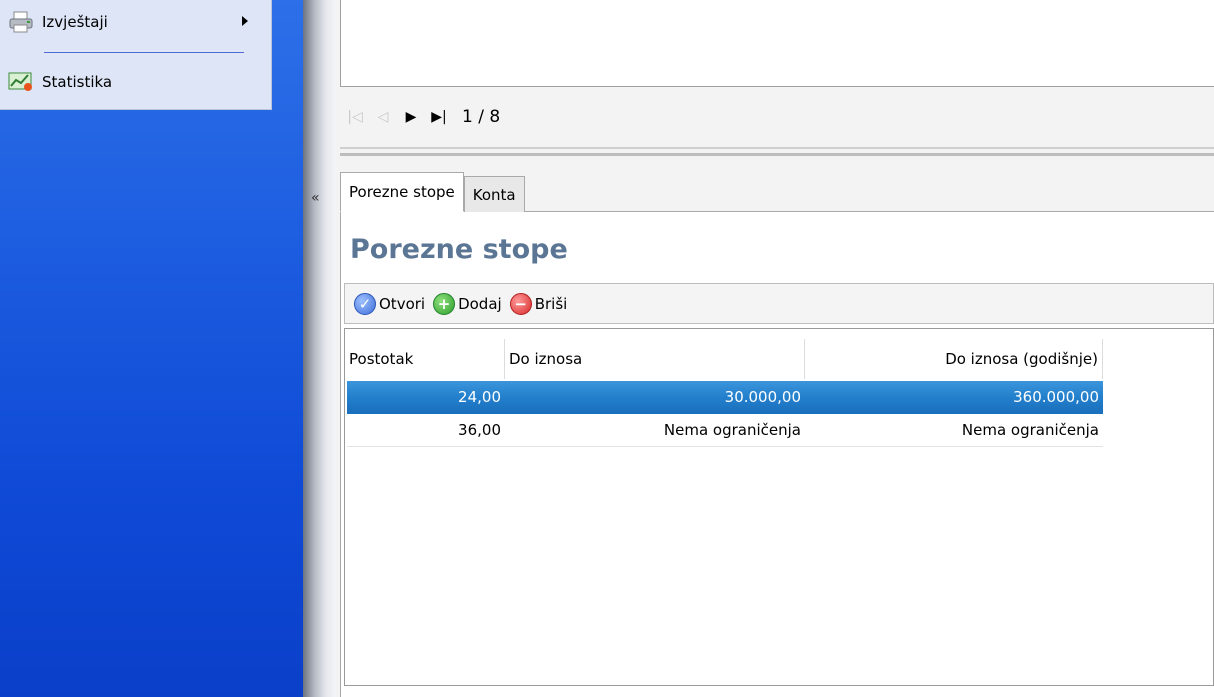 The image size is (1214, 697). I want to click on cell-postotak: 24,00, so click(426, 397).